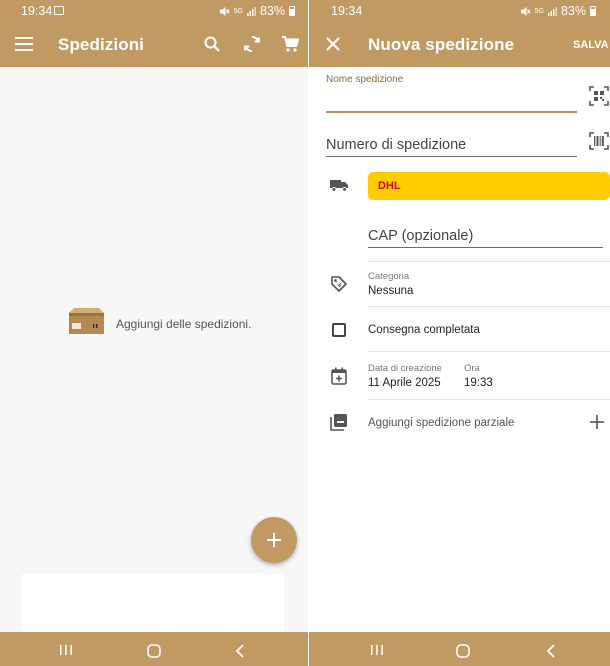 The height and width of the screenshot is (666, 610). What do you see at coordinates (451, 156) in the screenshot?
I see `tracking-field-underline` at bounding box center [451, 156].